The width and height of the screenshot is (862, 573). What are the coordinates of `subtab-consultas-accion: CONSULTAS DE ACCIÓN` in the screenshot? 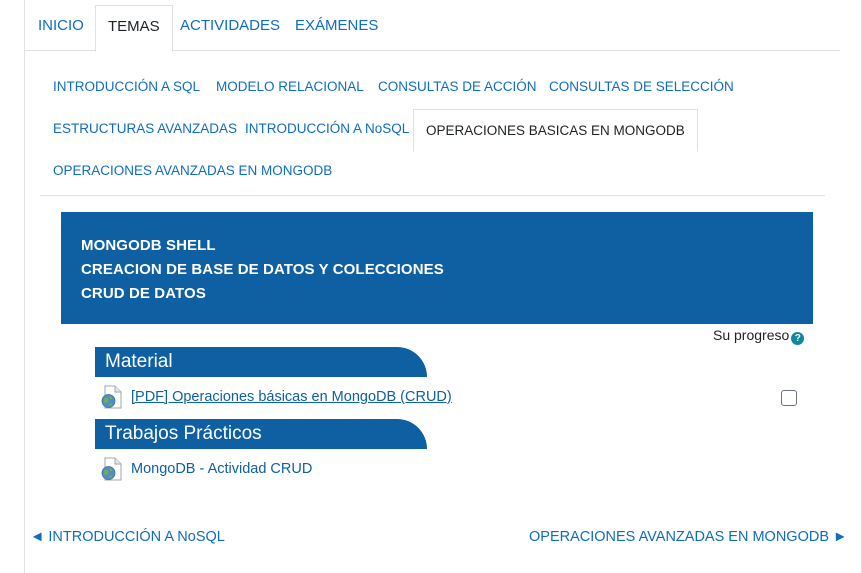 It's located at (457, 87).